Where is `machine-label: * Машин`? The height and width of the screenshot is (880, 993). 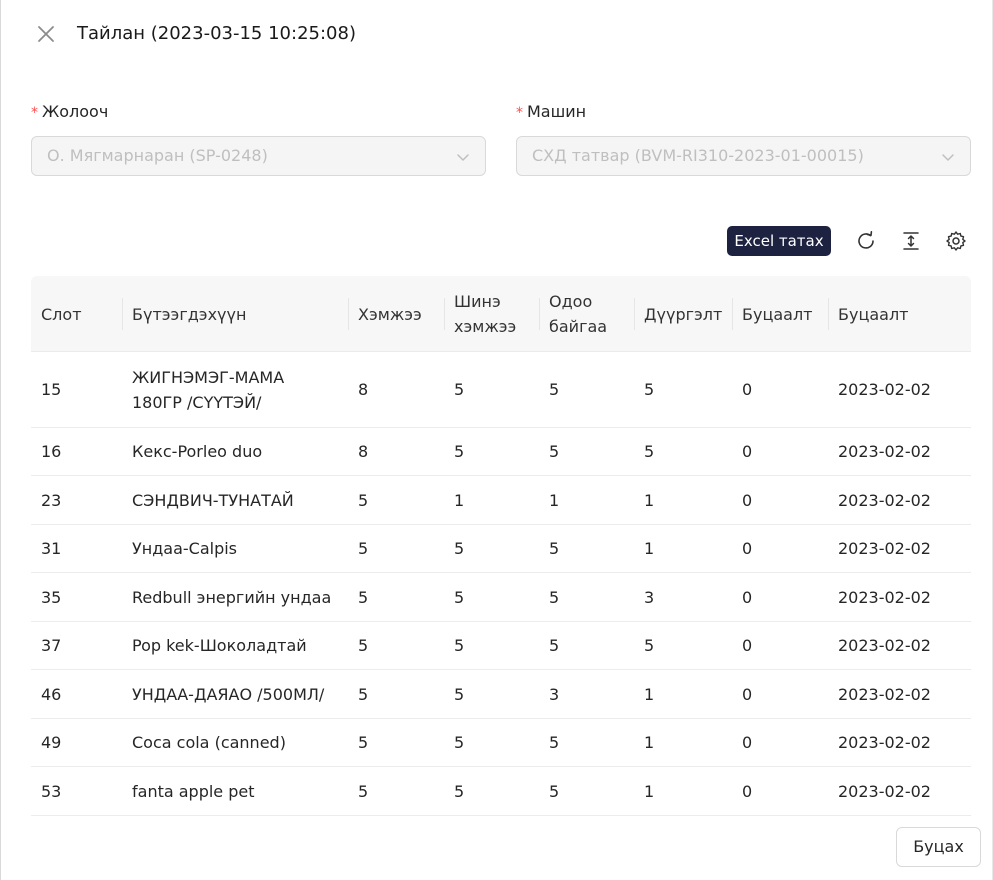
machine-label: * Машин is located at coordinates (551, 112).